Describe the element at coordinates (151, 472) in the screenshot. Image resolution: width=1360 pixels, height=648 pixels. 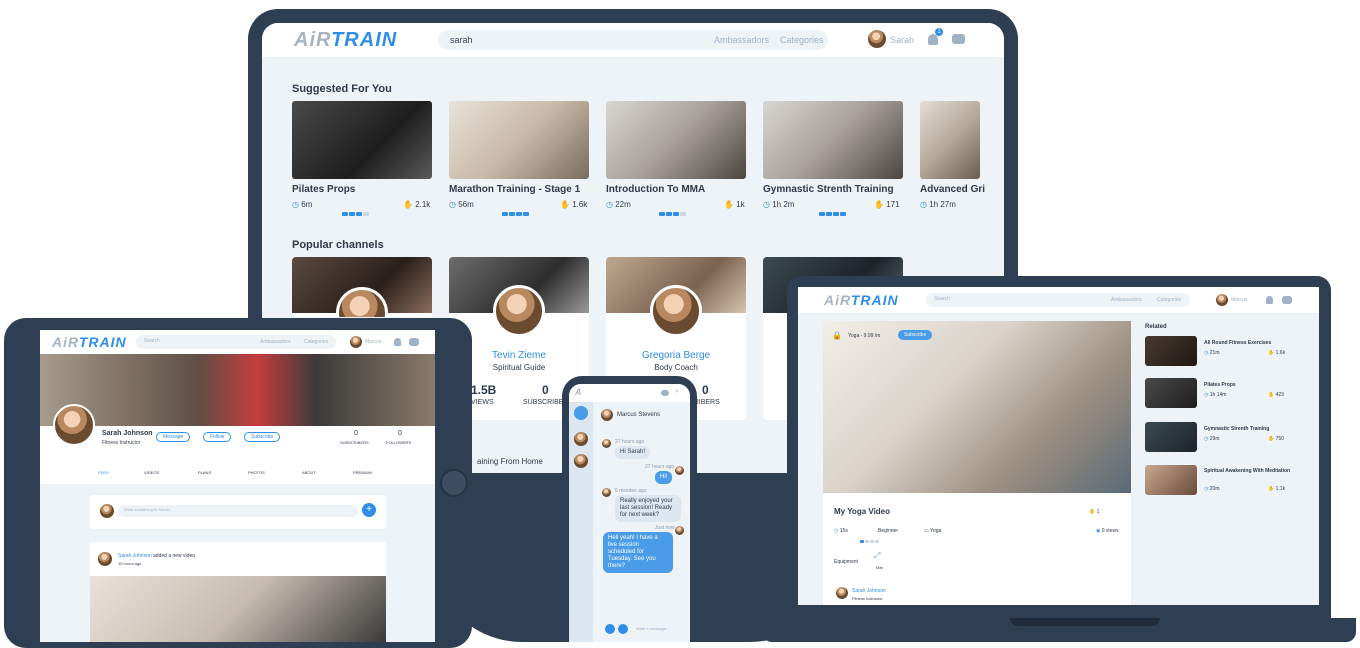
I see `tab-videos: VIDEOS` at that location.